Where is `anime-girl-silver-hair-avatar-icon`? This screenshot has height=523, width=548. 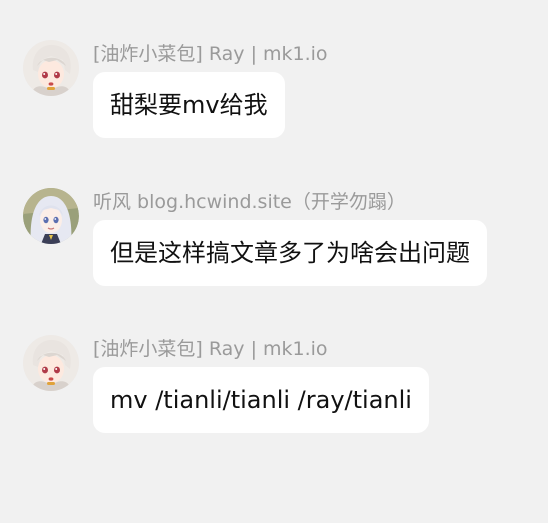 anime-girl-silver-hair-avatar-icon is located at coordinates (51, 216).